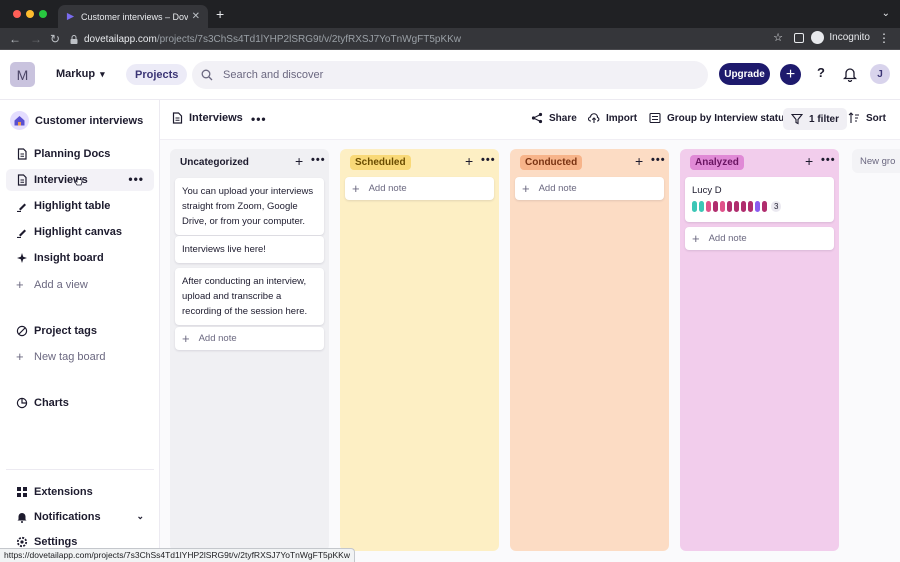 Image resolution: width=900 pixels, height=562 pixels. I want to click on upload-cloud-icon, so click(594, 118).